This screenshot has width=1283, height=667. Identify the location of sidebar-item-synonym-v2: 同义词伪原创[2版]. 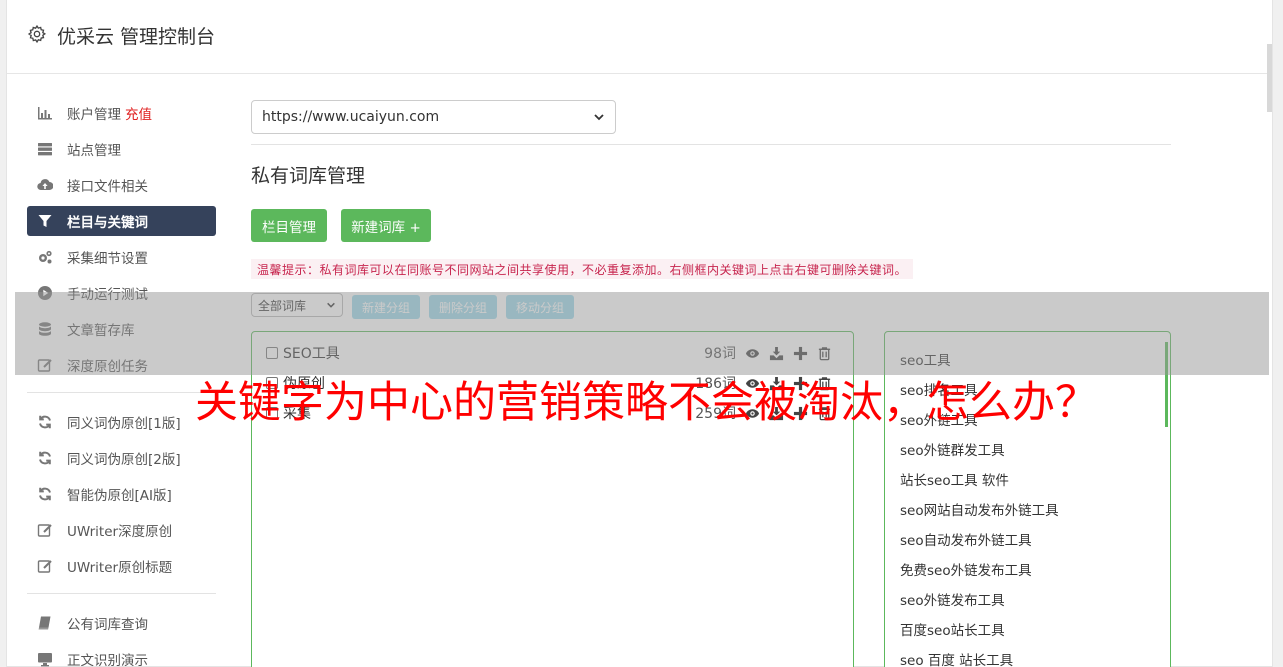
(121, 458).